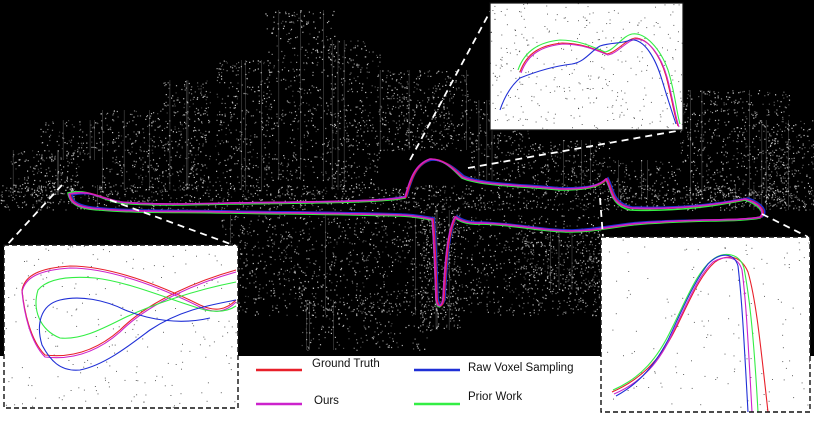  I want to click on legend-label-prior-work: Prior Work, so click(495, 397).